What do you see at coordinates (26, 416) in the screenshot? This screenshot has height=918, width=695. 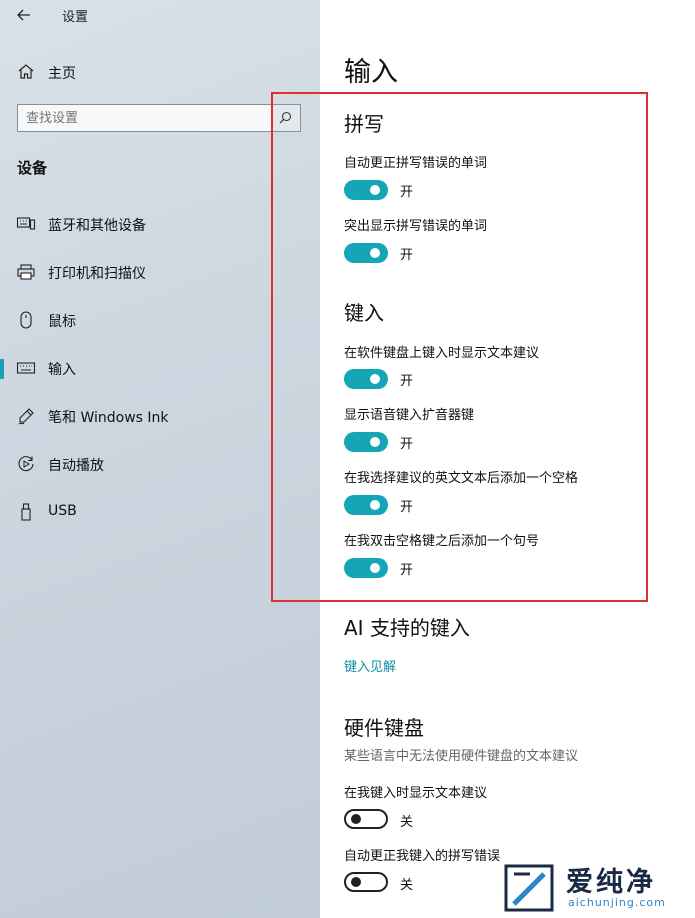 I see `pen-icon` at bounding box center [26, 416].